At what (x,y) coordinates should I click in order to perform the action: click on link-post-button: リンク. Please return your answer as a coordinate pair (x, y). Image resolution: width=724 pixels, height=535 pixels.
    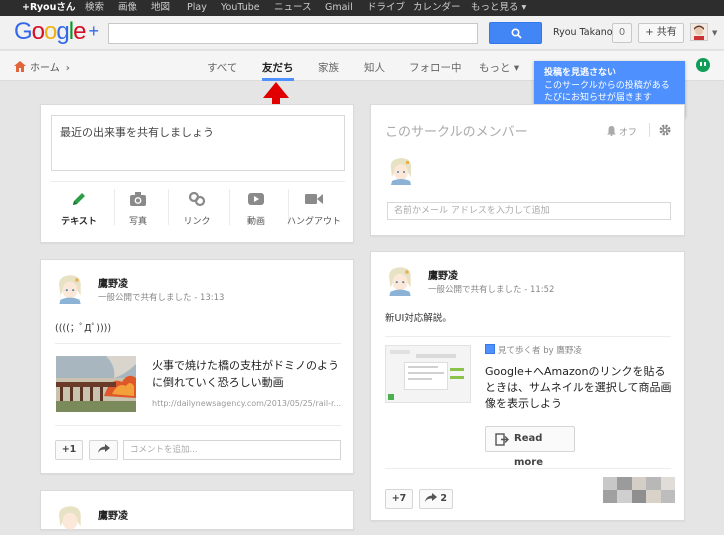
    Looking at the image, I should click on (197, 209).